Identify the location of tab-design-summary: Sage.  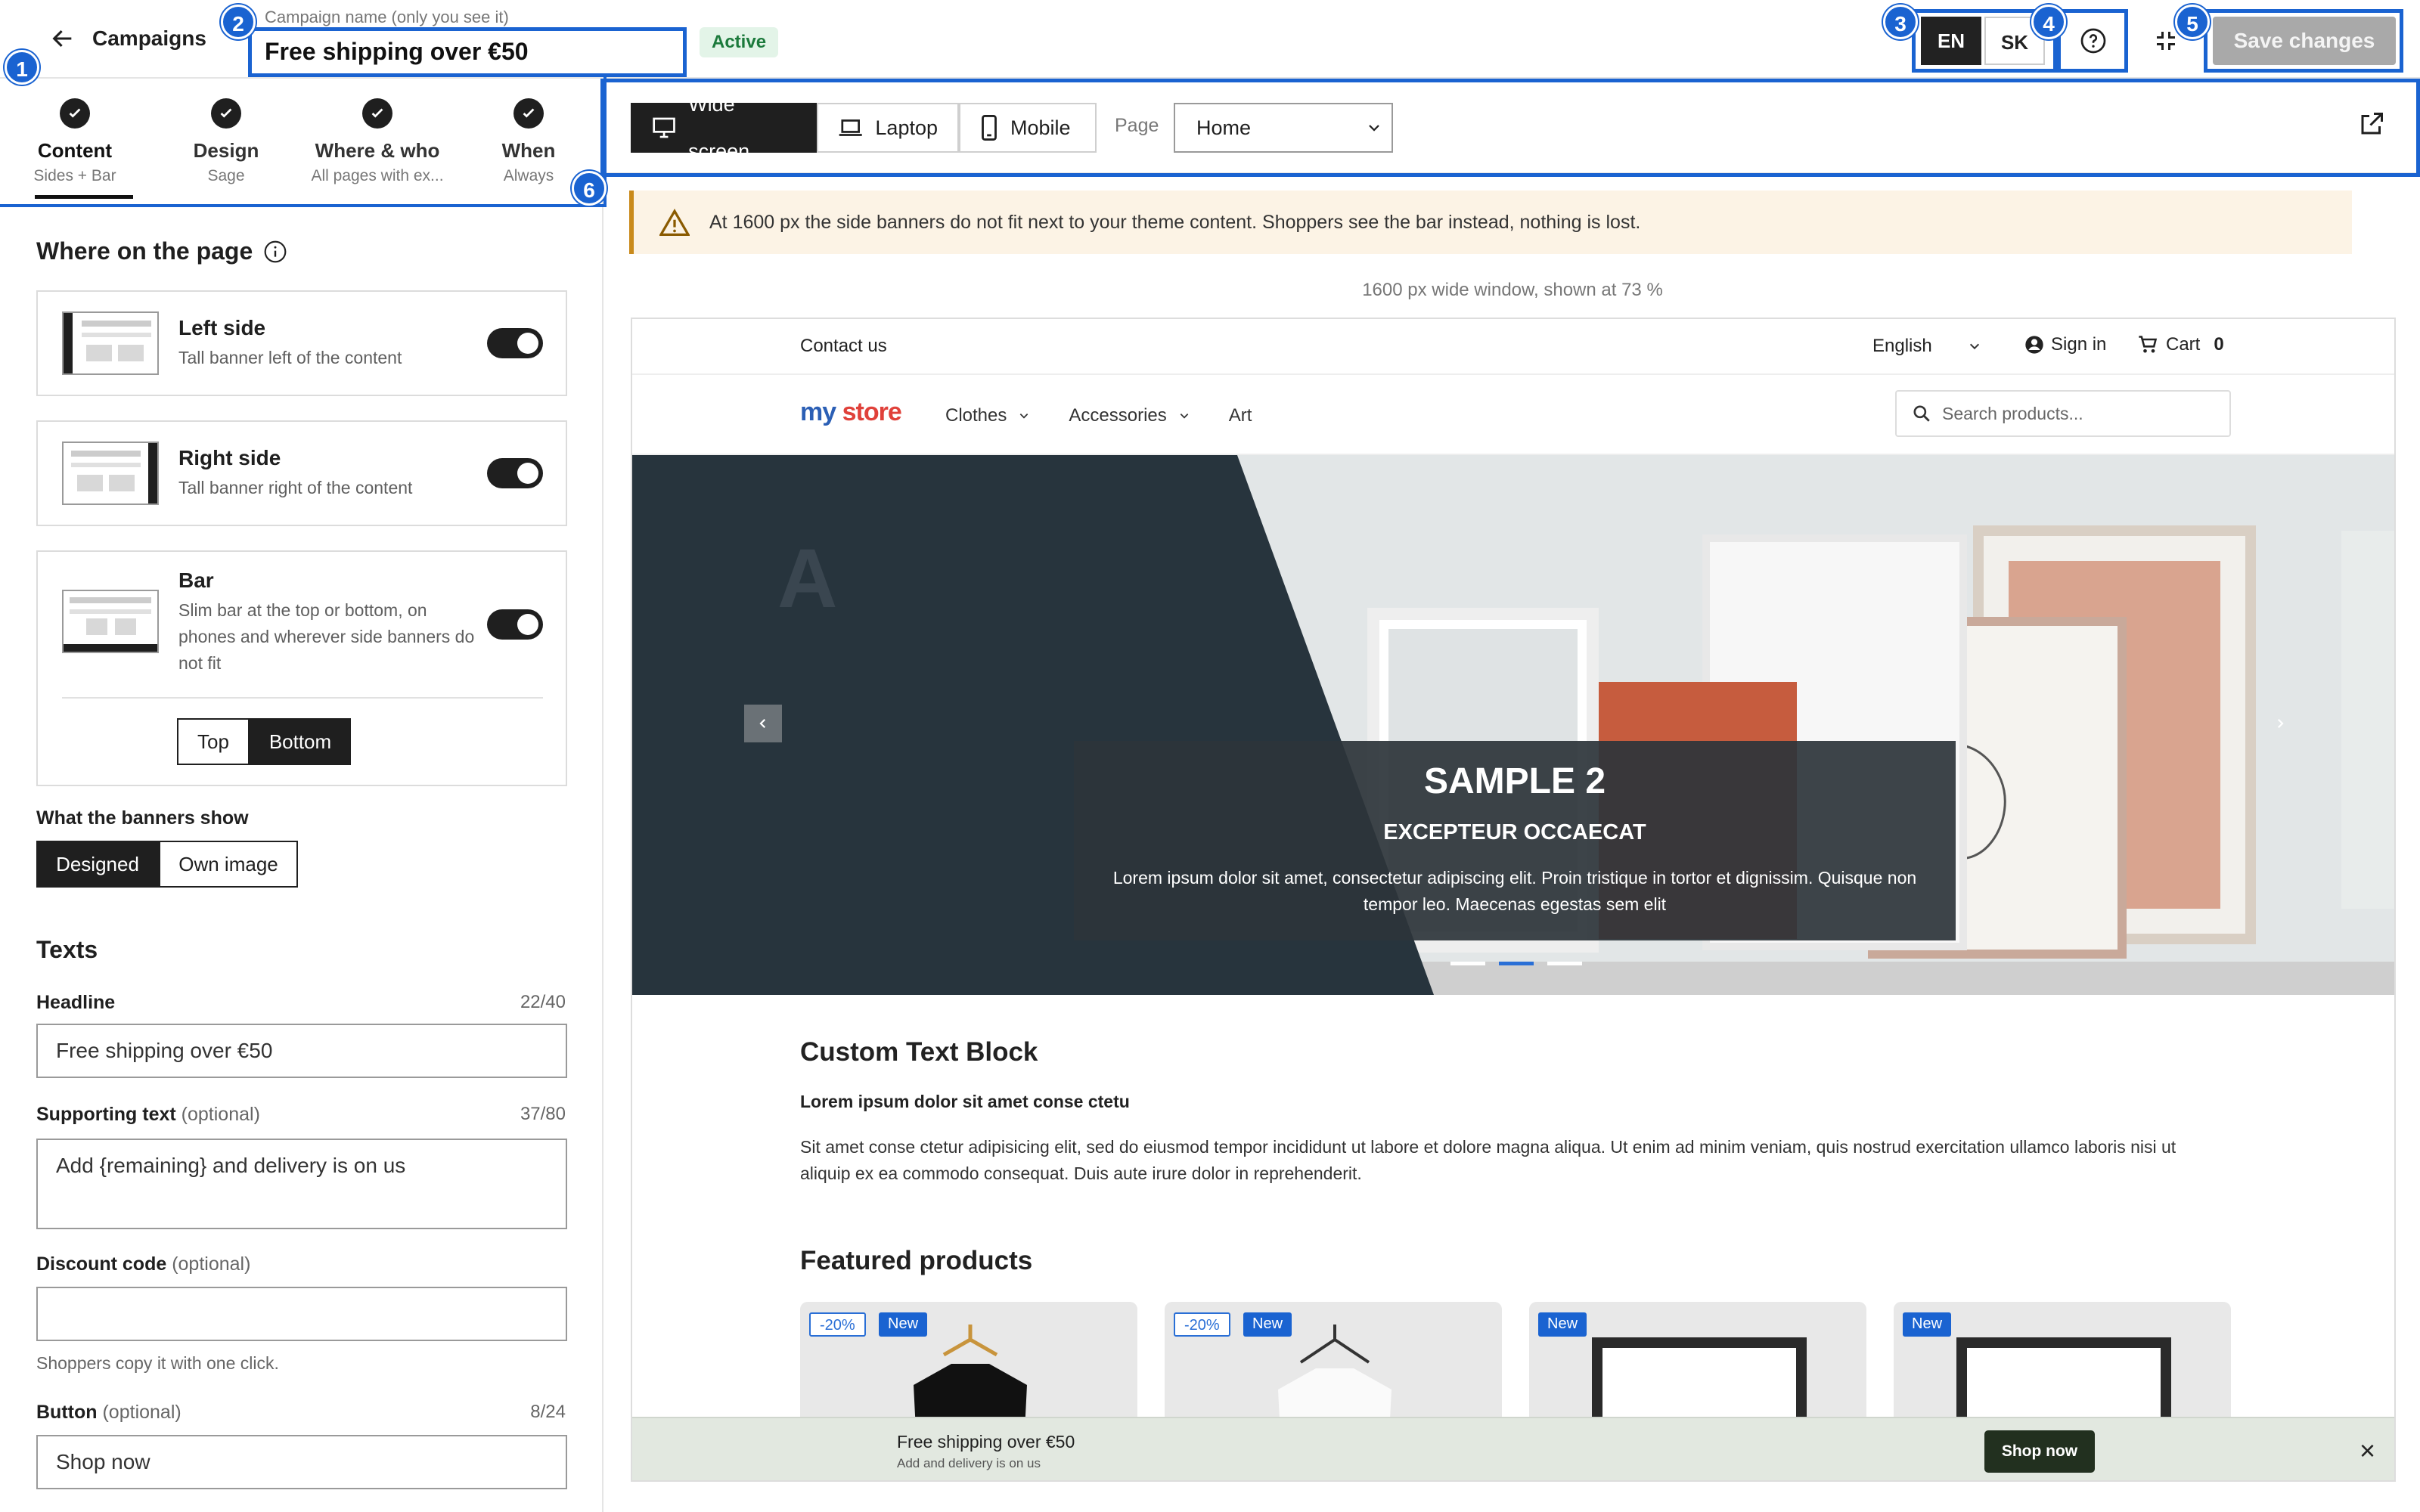
(226, 175).